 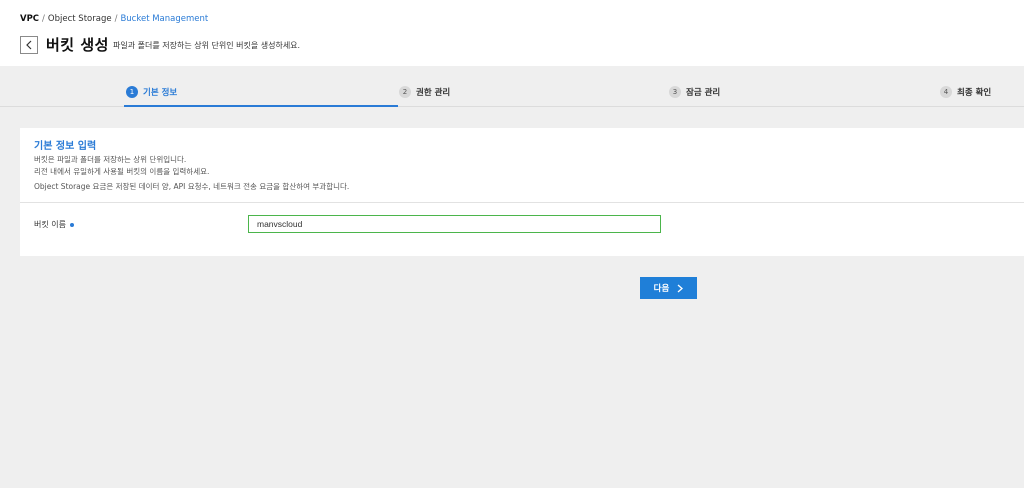 What do you see at coordinates (207, 45) in the screenshot?
I see `page-description: 파일과 폴더를 저장하는 상위 단위인 버킷을 생성하세요.` at bounding box center [207, 45].